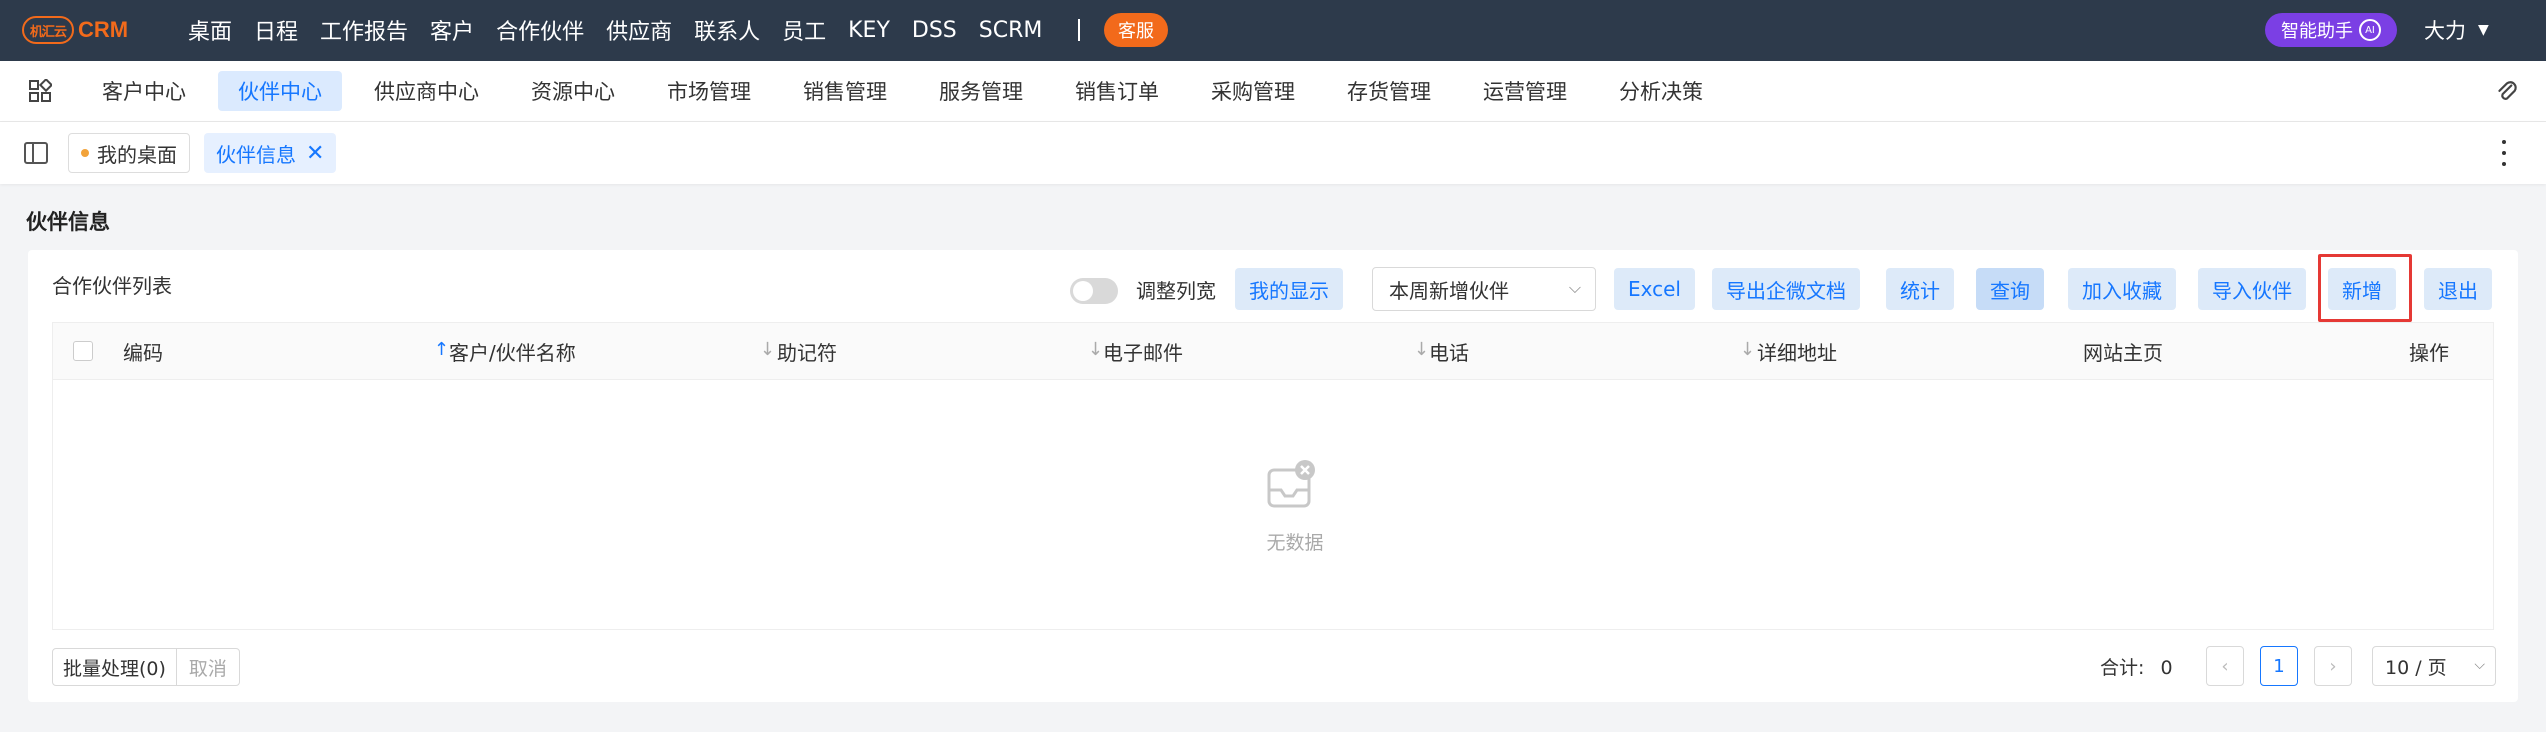  I want to click on select-all-checkbox, so click(83, 351).